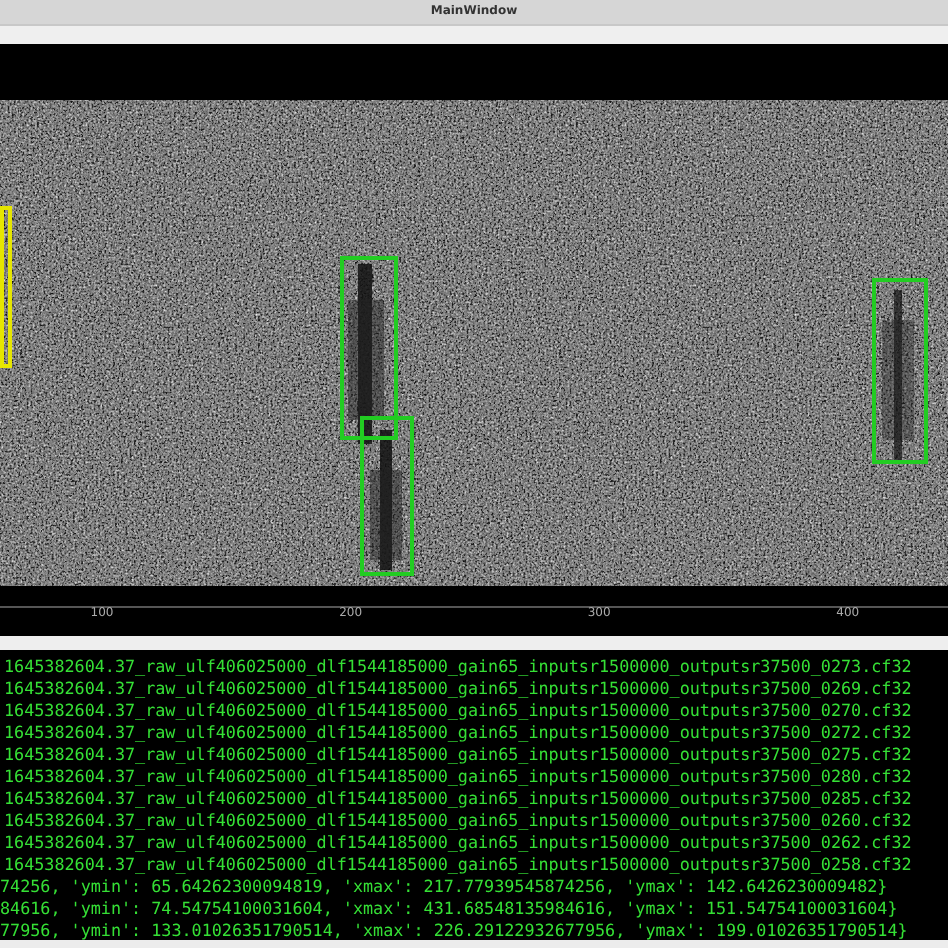 The width and height of the screenshot is (948, 948). I want to click on terminal-line: 1645382604.37_raw_ulf406025000_dlf1544185000_gain65_inputsr1500000_outputsr37500_0269.cf32, so click(458, 689).